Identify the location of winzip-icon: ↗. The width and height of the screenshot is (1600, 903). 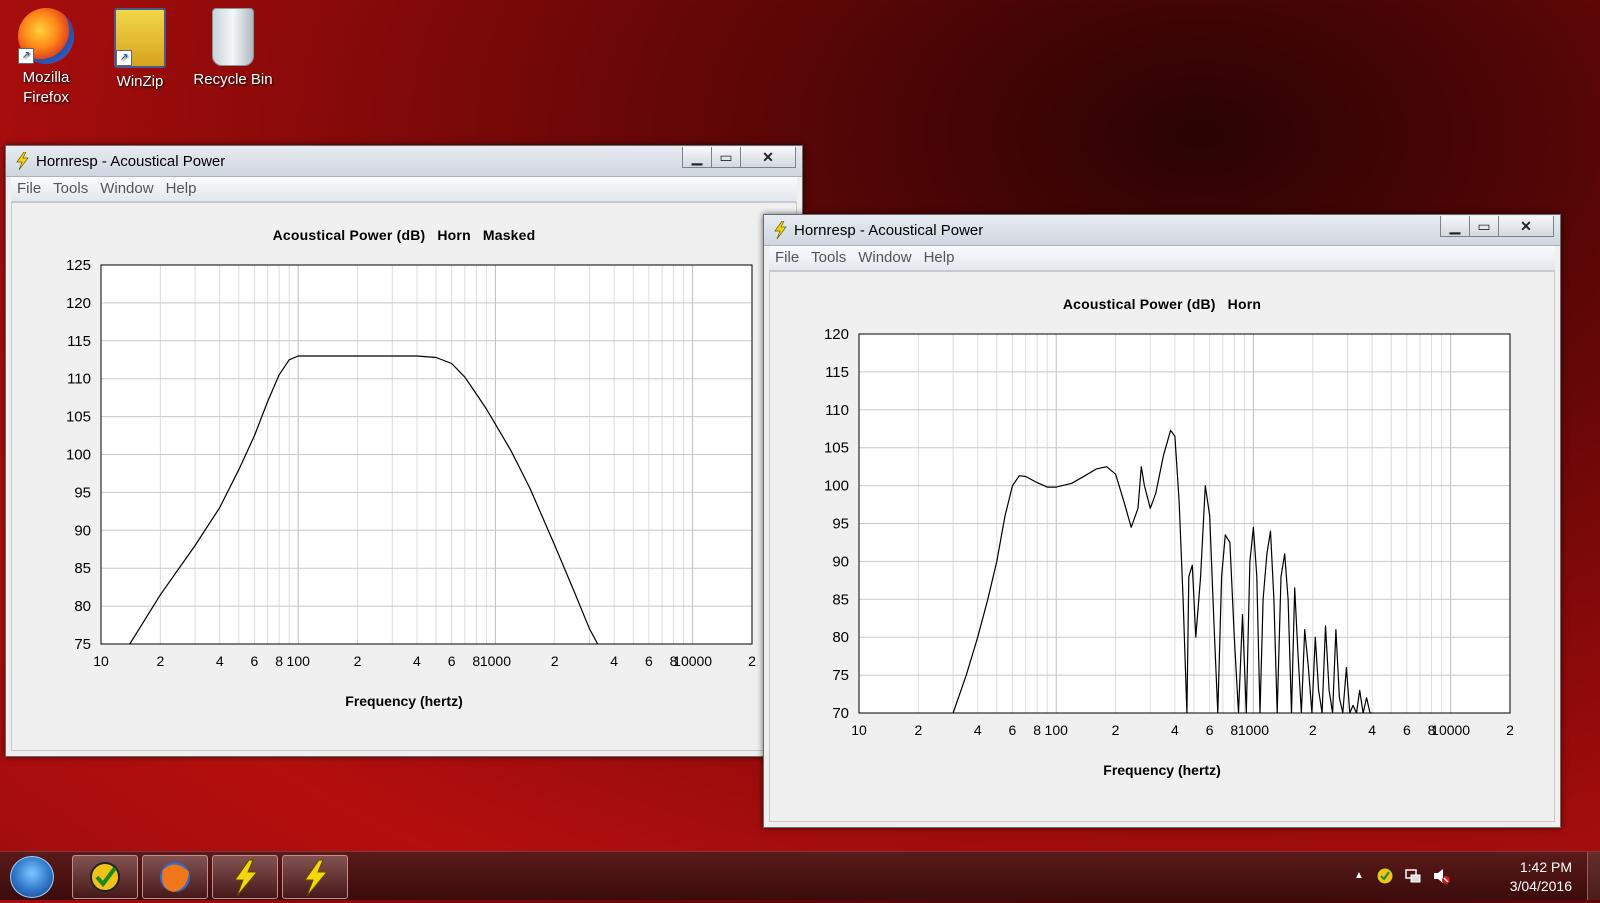
(140, 38).